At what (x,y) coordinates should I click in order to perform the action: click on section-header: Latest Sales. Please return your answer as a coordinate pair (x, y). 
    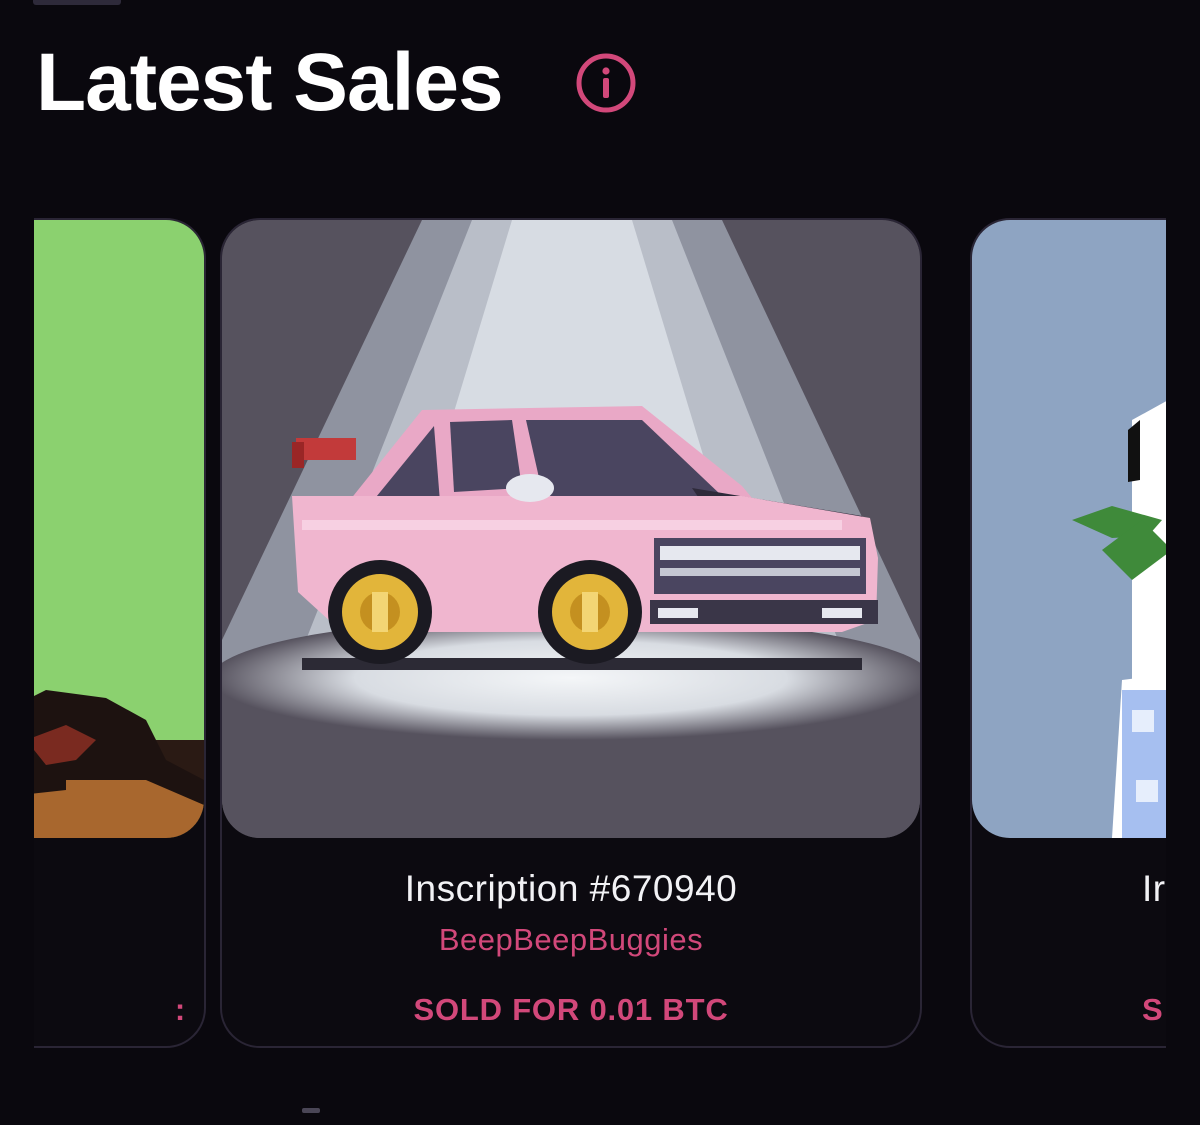
    Looking at the image, I should click on (336, 83).